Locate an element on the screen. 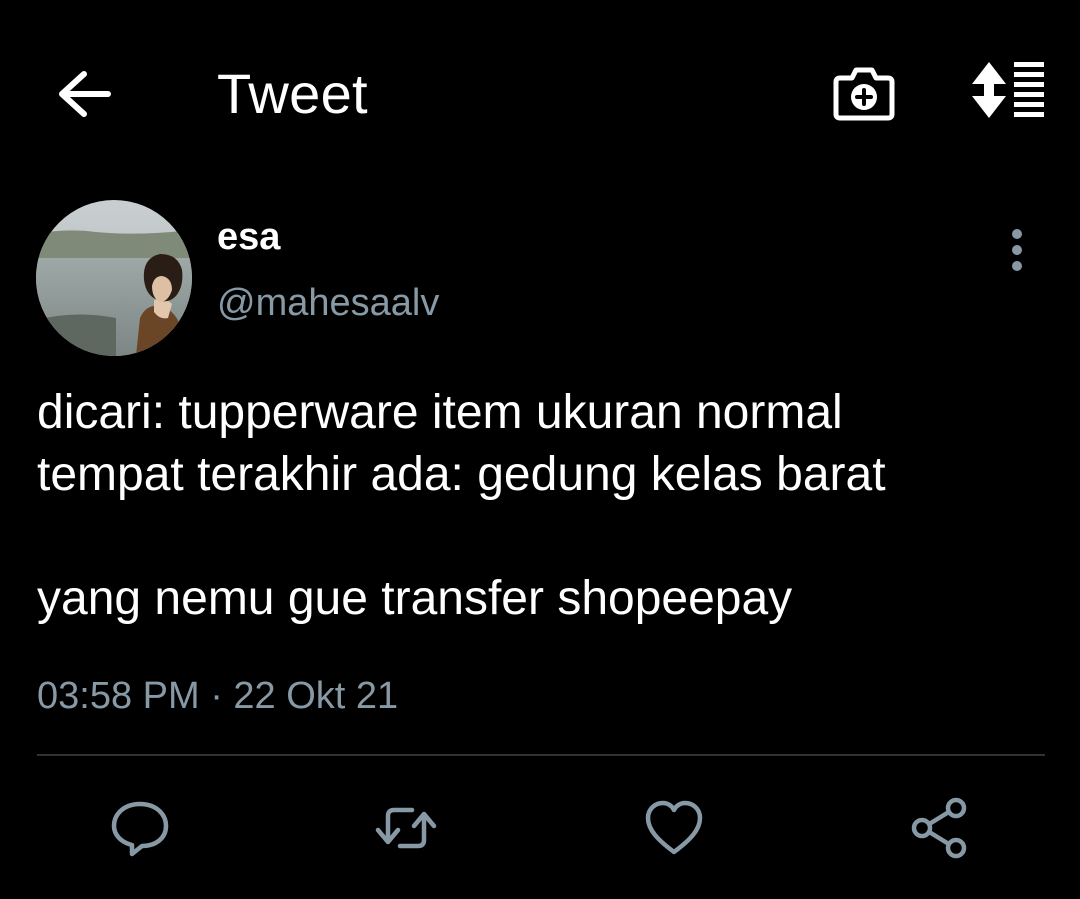  avatar is located at coordinates (114, 278).